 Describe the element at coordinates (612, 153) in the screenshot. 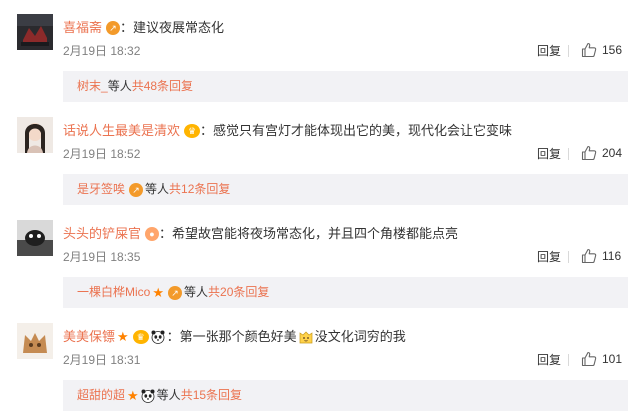

I see `like-count: 204` at that location.